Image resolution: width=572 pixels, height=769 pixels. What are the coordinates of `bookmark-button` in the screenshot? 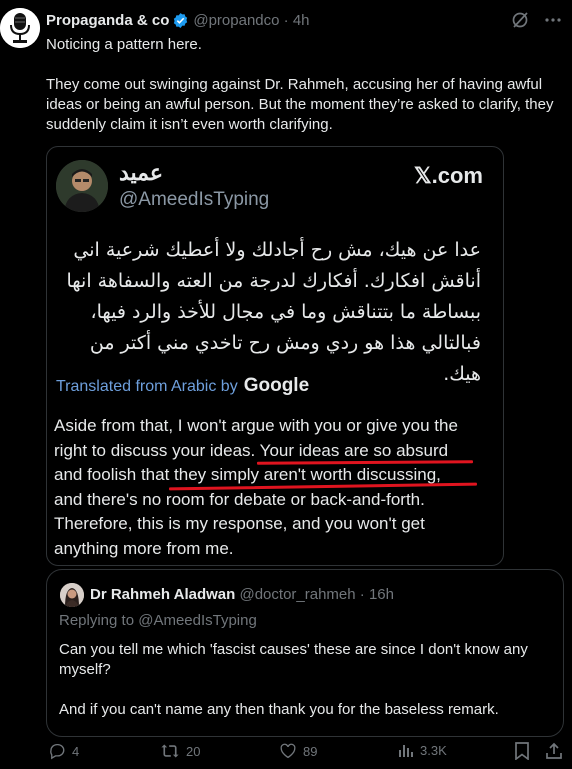 It's located at (522, 751).